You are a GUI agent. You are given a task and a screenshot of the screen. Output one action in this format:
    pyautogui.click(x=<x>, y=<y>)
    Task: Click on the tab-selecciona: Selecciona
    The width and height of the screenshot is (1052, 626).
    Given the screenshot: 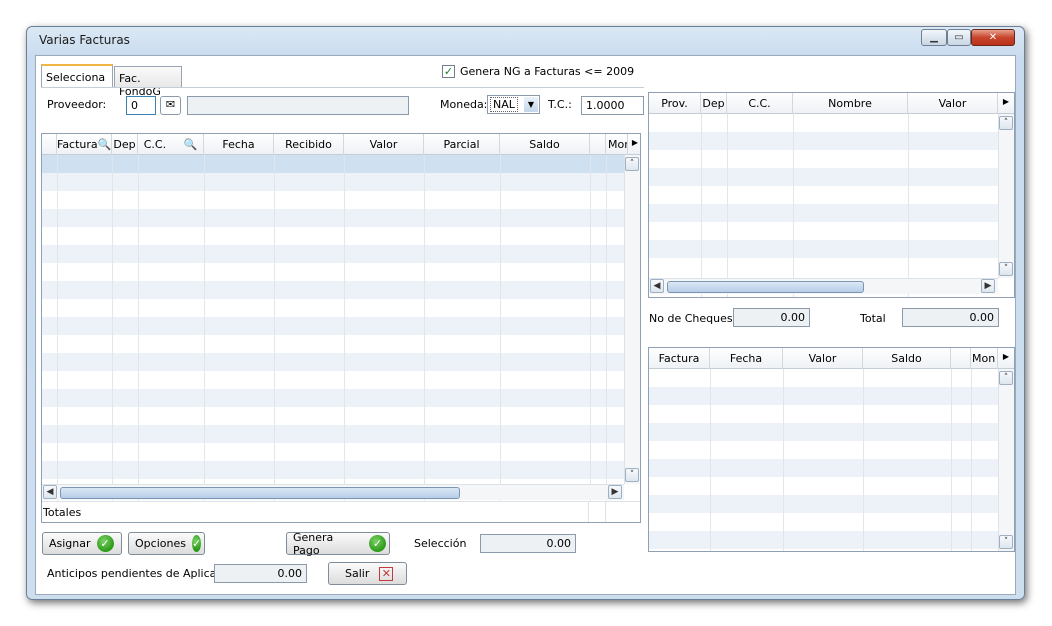 What is the action you would take?
    pyautogui.click(x=77, y=76)
    